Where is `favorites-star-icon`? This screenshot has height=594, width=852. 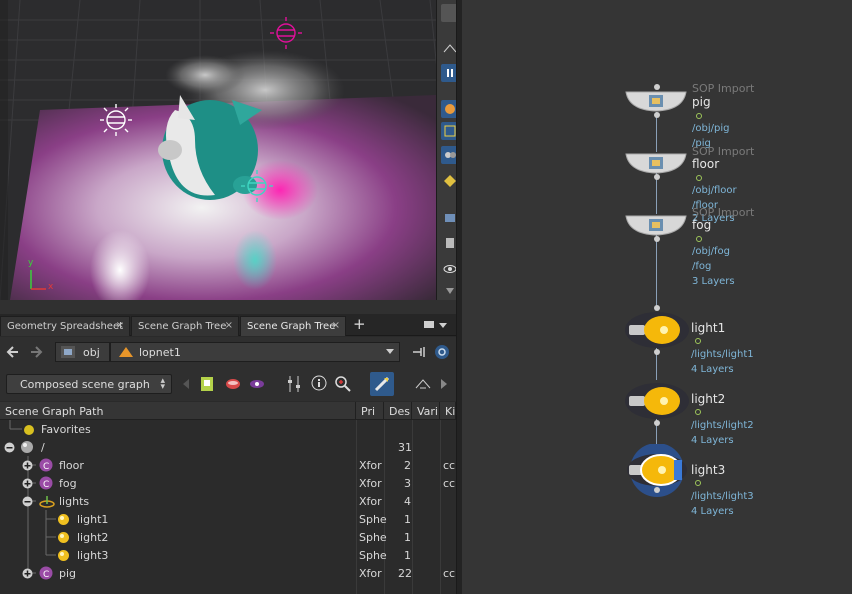 favorites-star-icon is located at coordinates (29, 430).